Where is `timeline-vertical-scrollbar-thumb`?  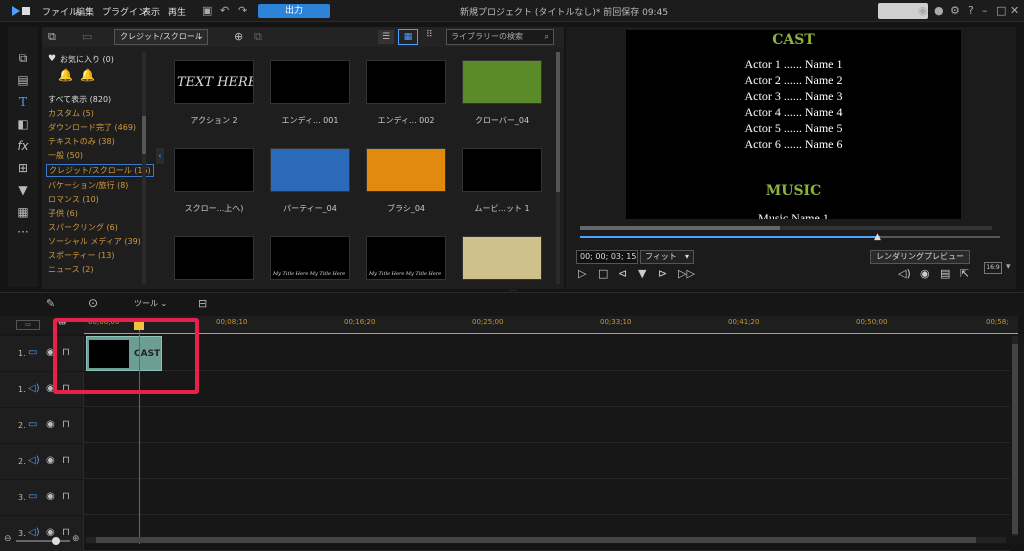 timeline-vertical-scrollbar-thumb is located at coordinates (1015, 439).